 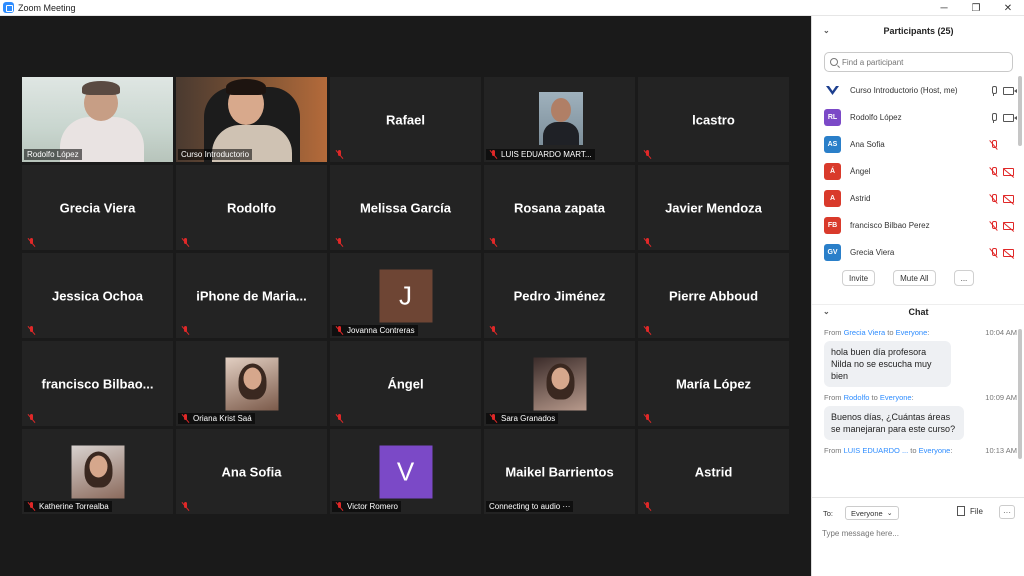 I want to click on chat-scrollbar, so click(x=1020, y=394).